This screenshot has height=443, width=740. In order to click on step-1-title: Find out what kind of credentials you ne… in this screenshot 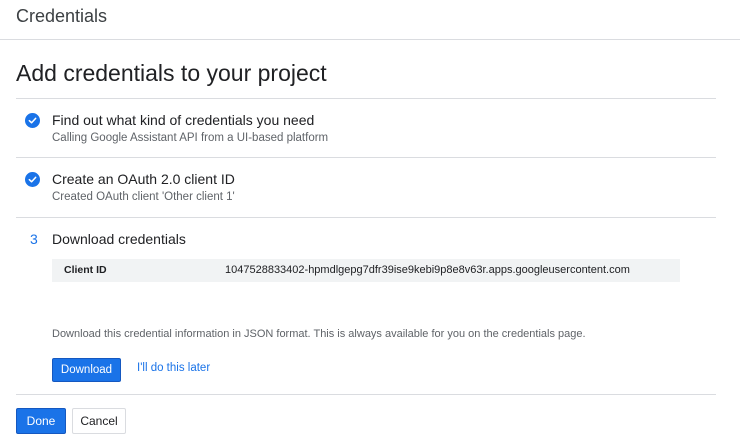, I will do `click(183, 120)`.